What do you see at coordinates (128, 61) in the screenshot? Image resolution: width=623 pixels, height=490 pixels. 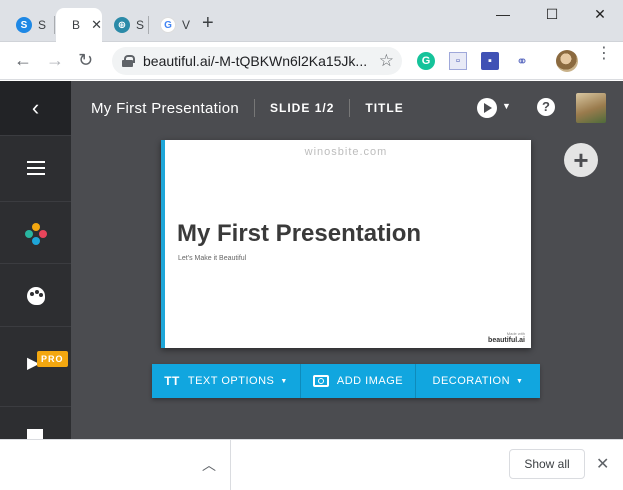 I see `lock-icon` at bounding box center [128, 61].